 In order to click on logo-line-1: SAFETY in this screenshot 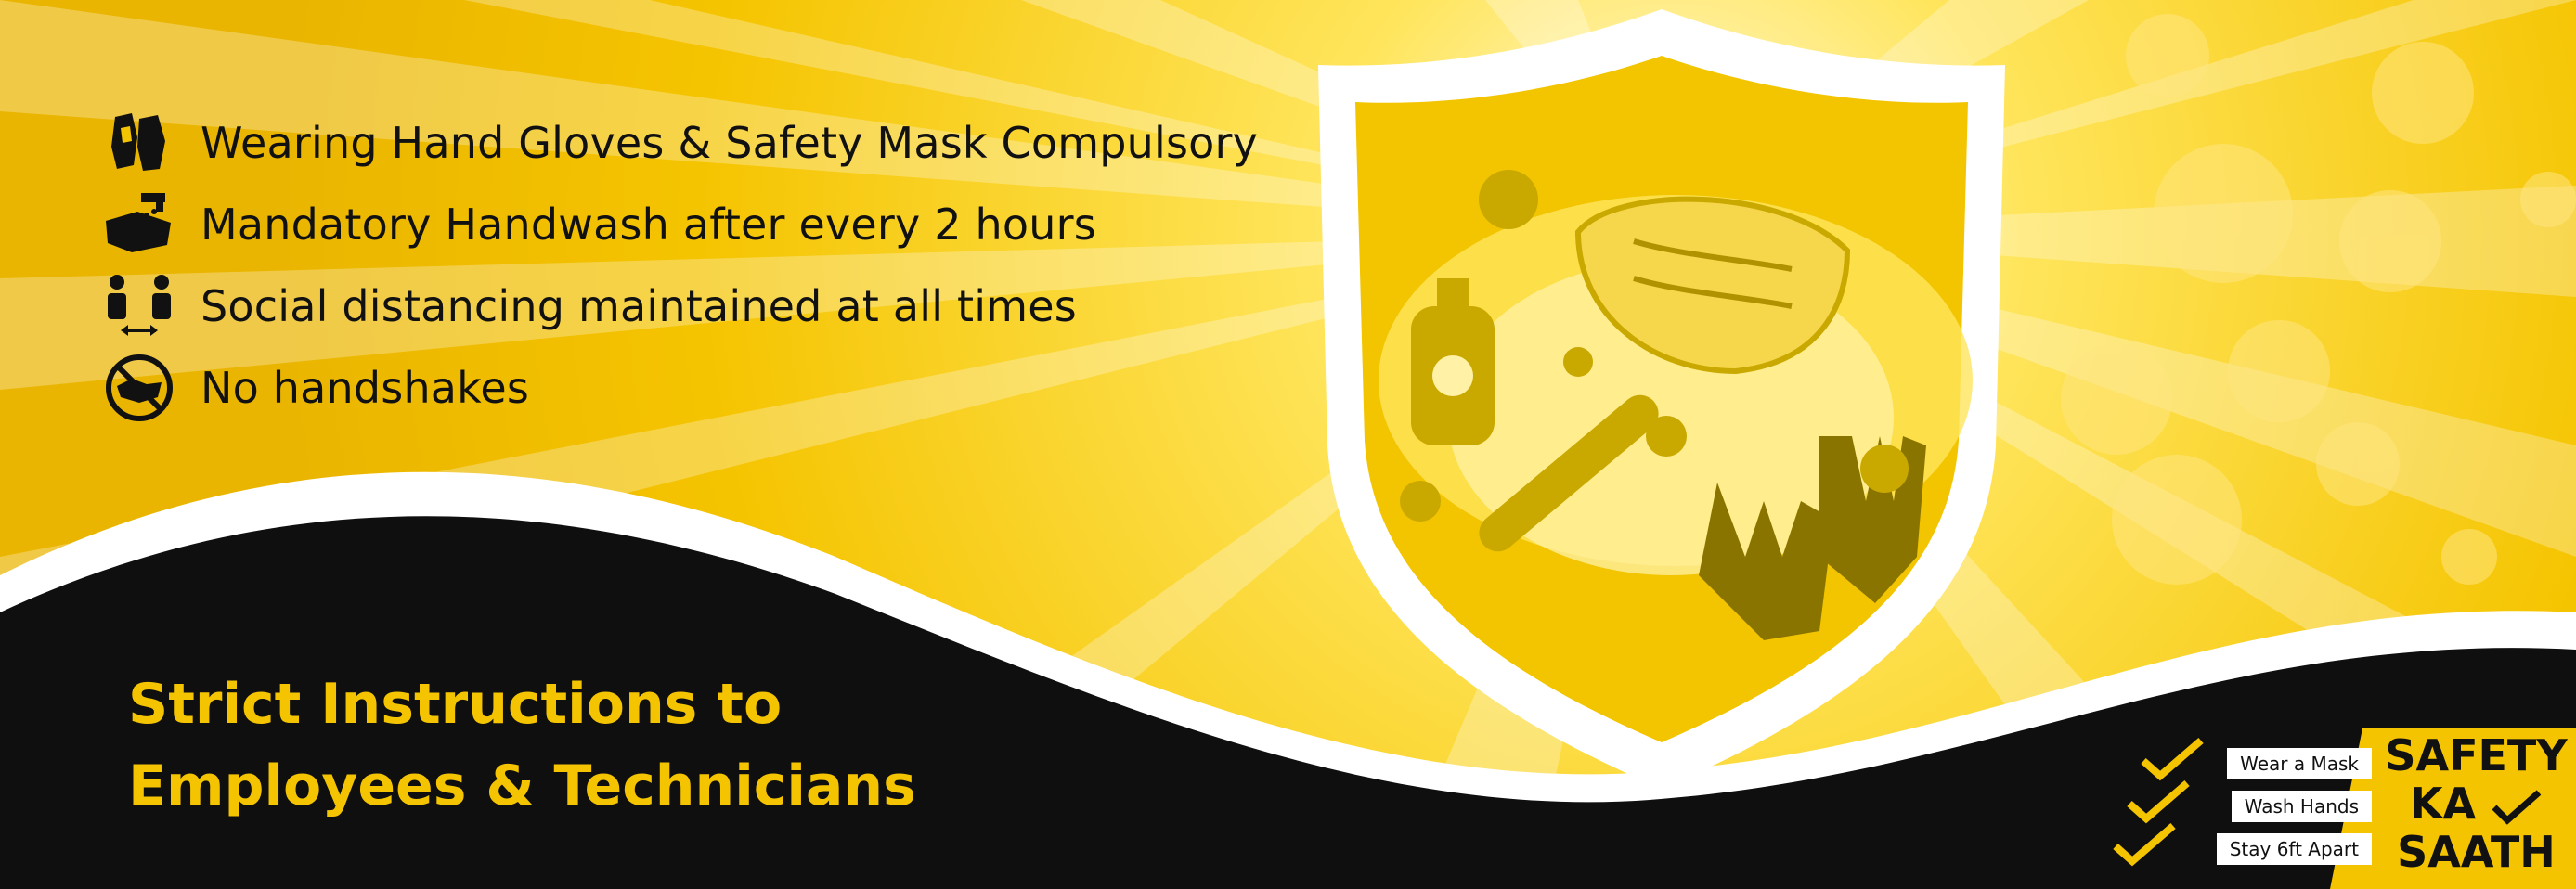, I will do `click(2476, 755)`.